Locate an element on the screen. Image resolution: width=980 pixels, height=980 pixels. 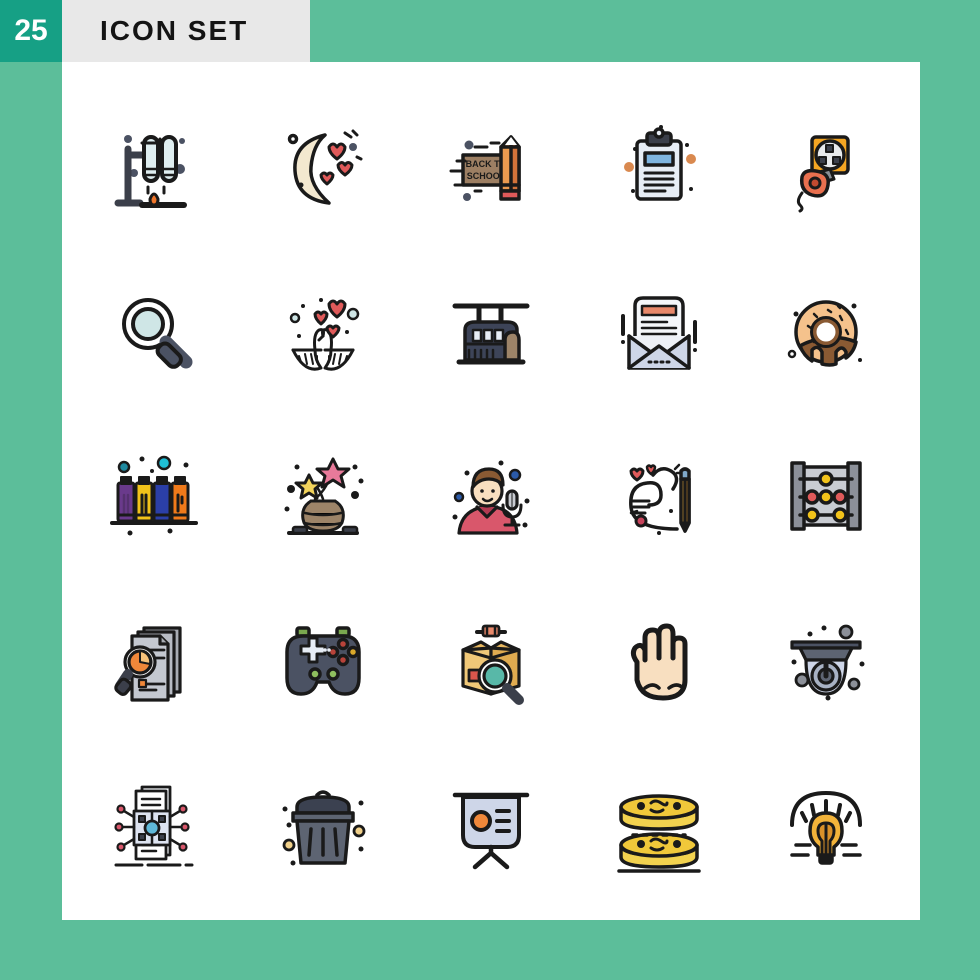
icon-cell-abacus is located at coordinates (826, 496).